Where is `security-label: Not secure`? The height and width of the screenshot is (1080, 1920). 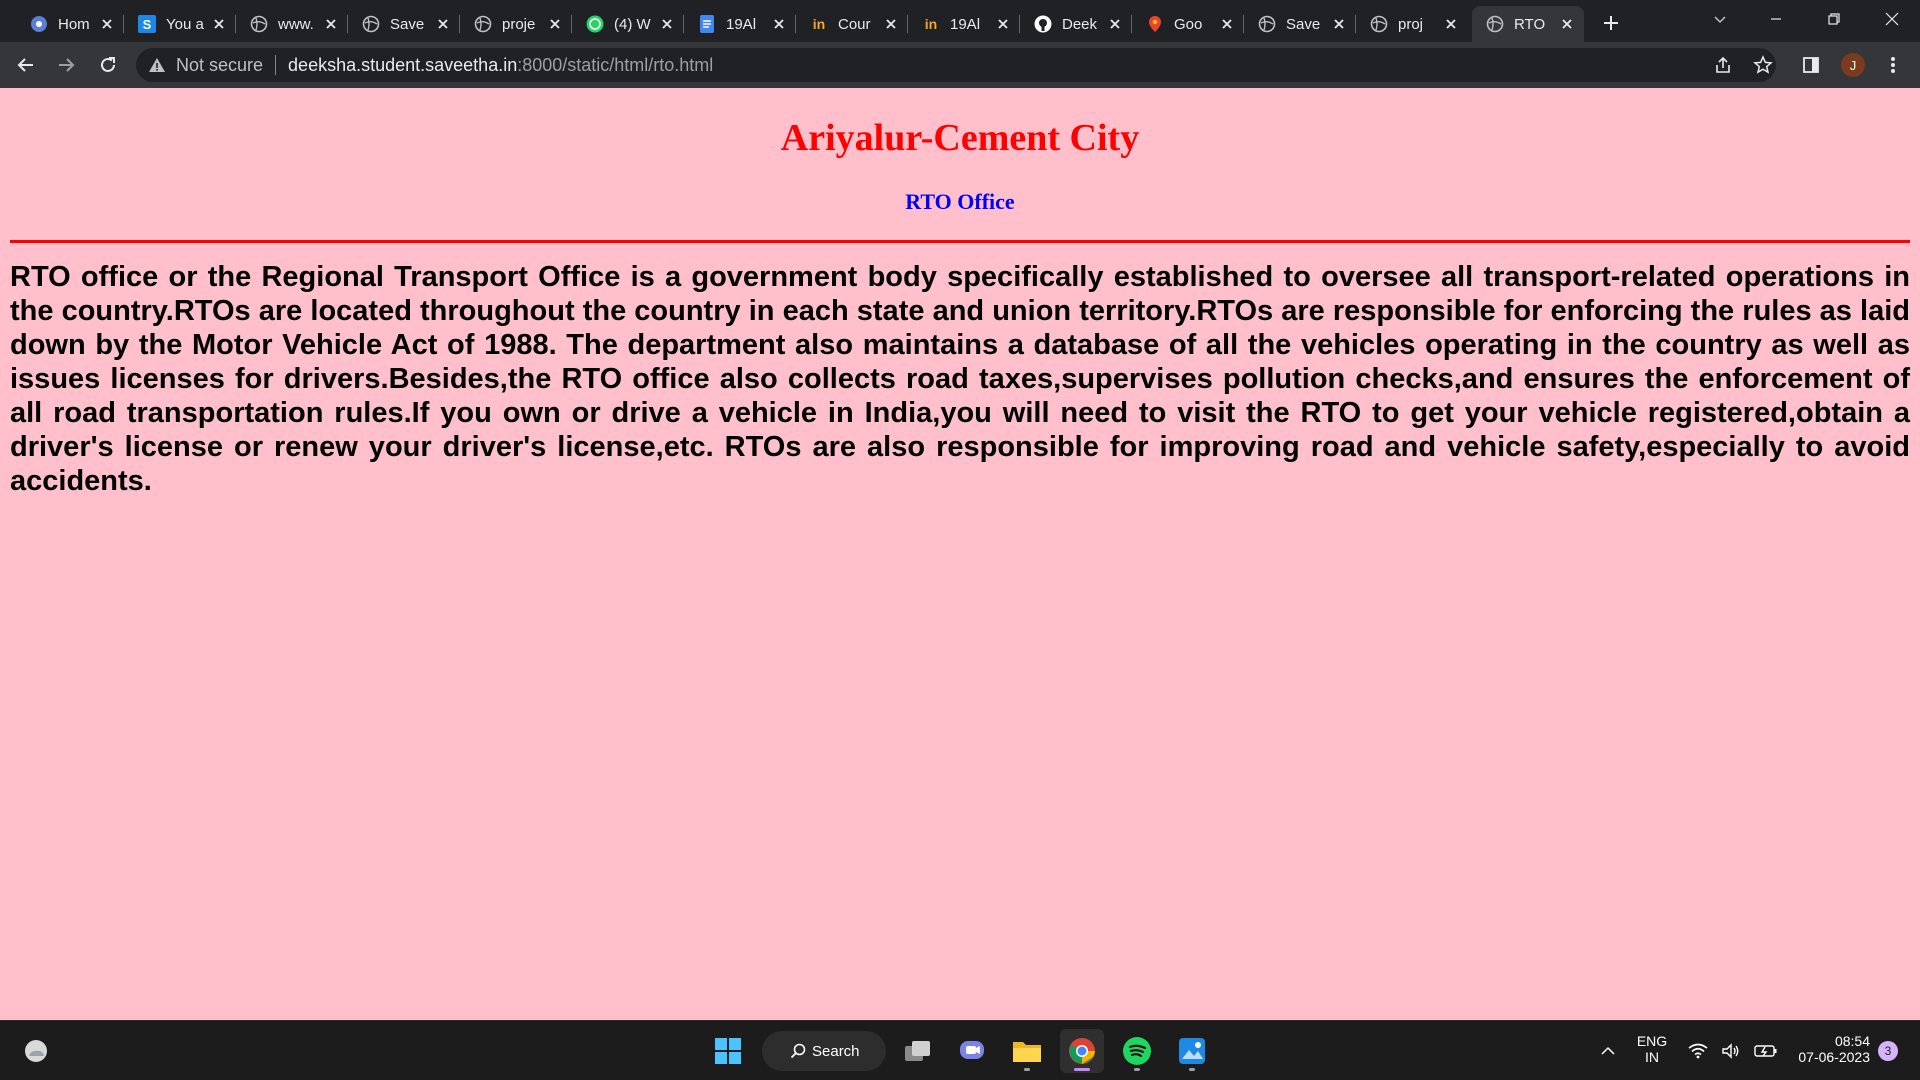
security-label: Not secure is located at coordinates (219, 65).